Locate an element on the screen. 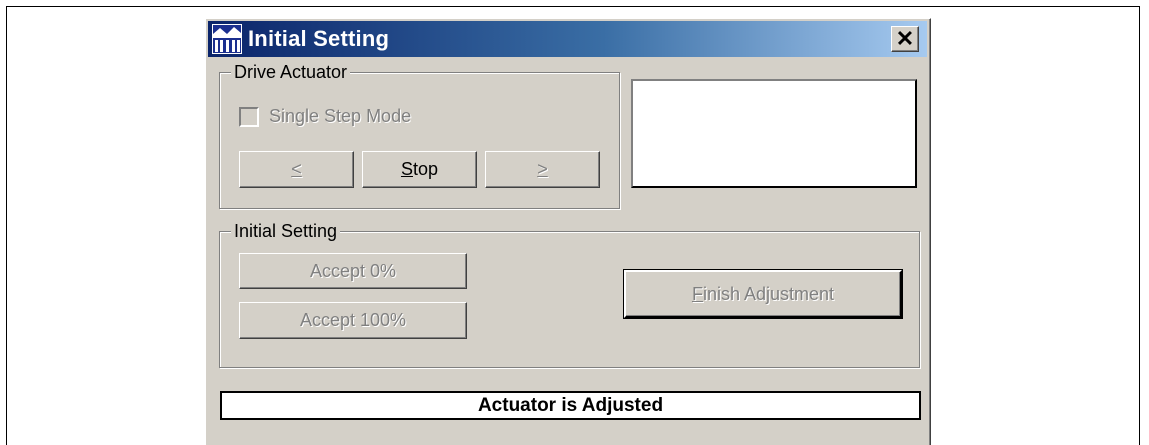  step-back-label: < is located at coordinates (296, 169).